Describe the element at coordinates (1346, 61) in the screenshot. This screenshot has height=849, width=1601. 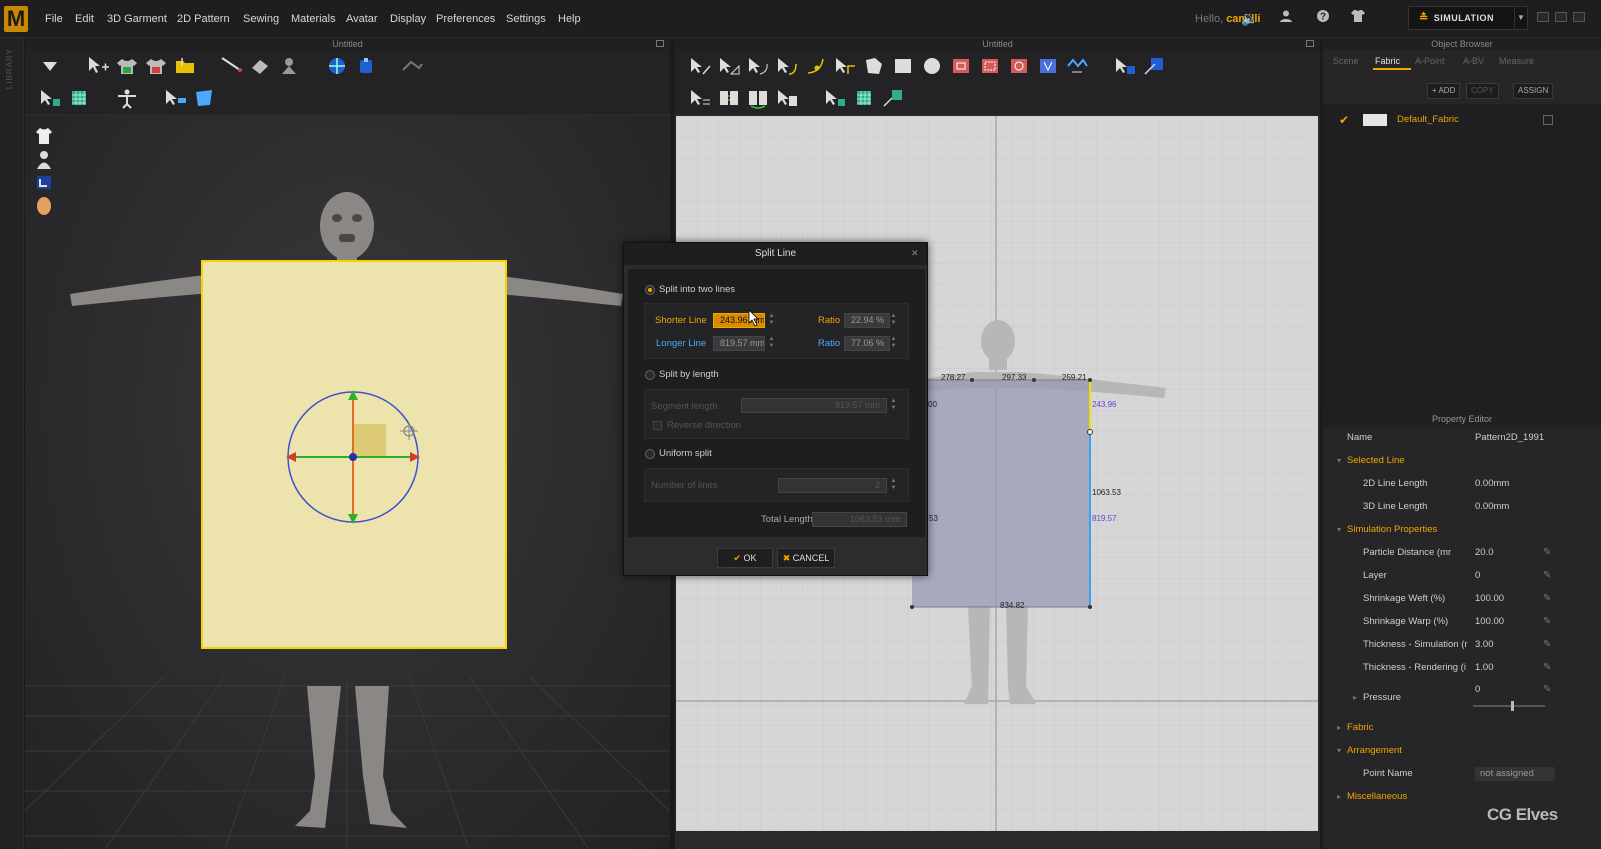
I see `tab-scene: Scene` at that location.